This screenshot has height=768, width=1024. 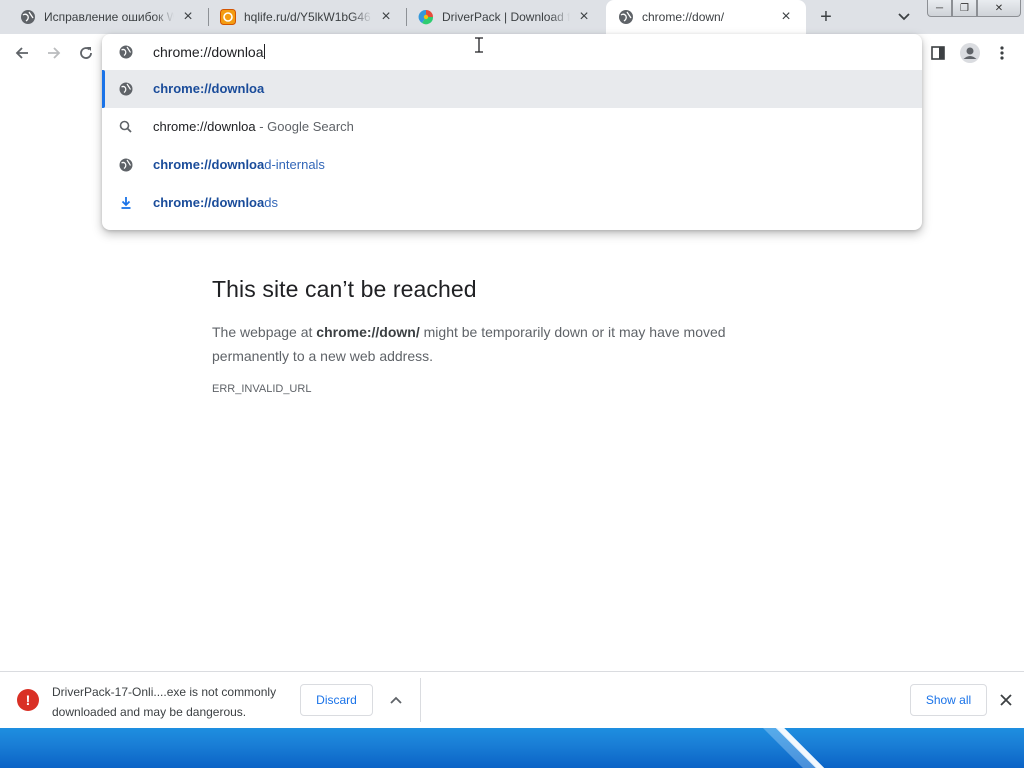 I want to click on side-panel-icon, so click(x=938, y=53).